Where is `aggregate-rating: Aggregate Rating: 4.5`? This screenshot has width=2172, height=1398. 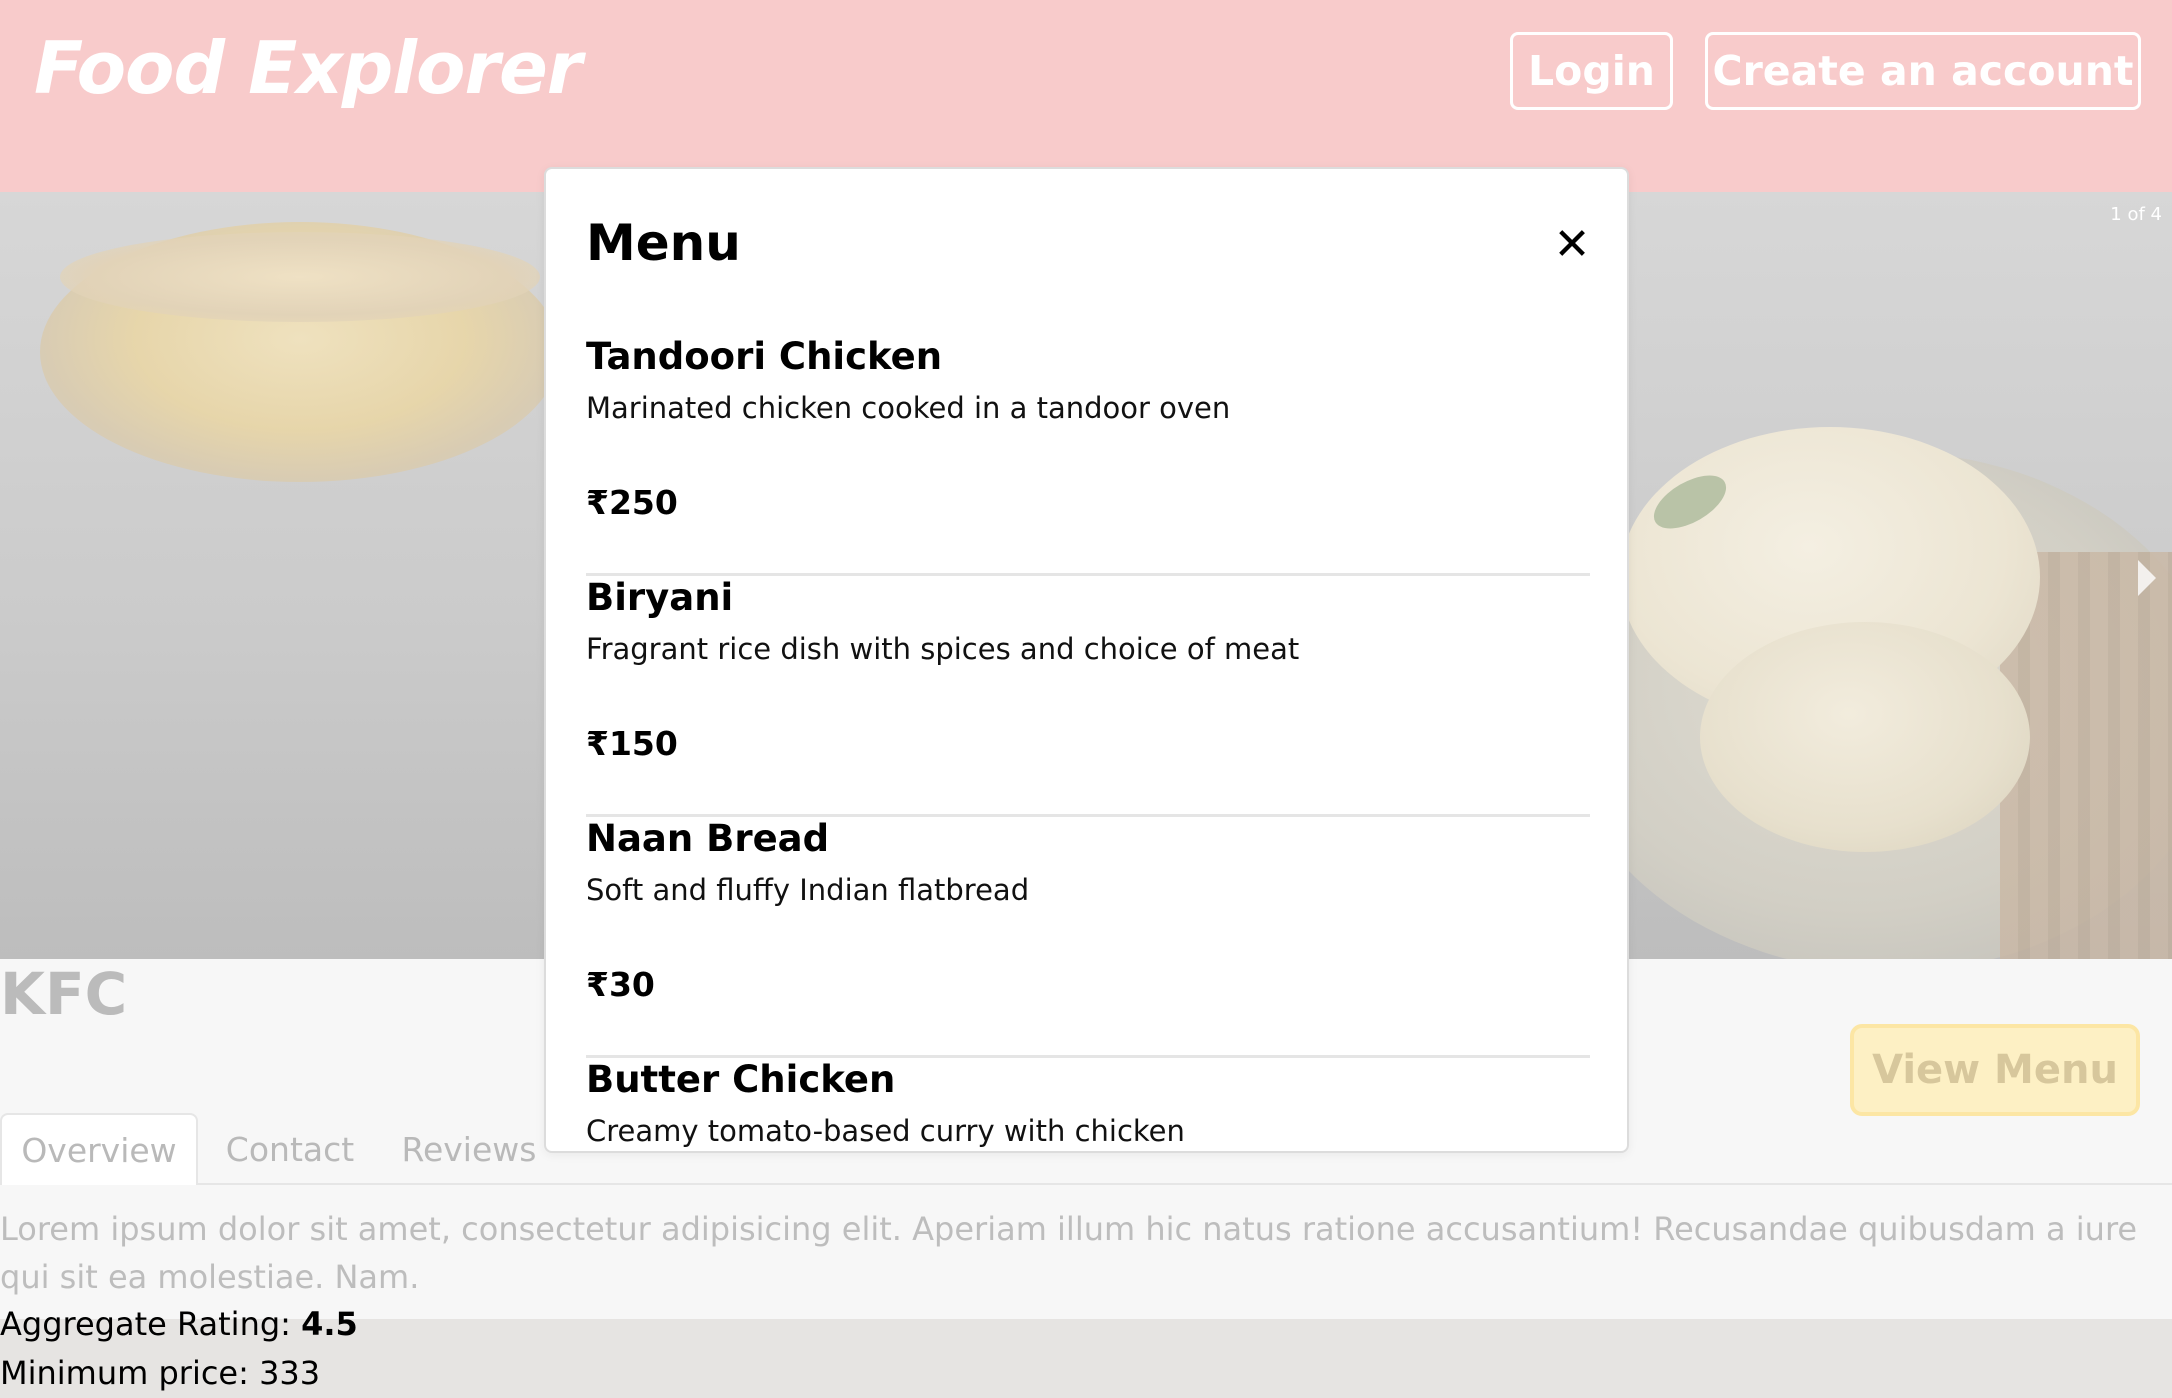
aggregate-rating: Aggregate Rating: 4.5 is located at coordinates (179, 1324).